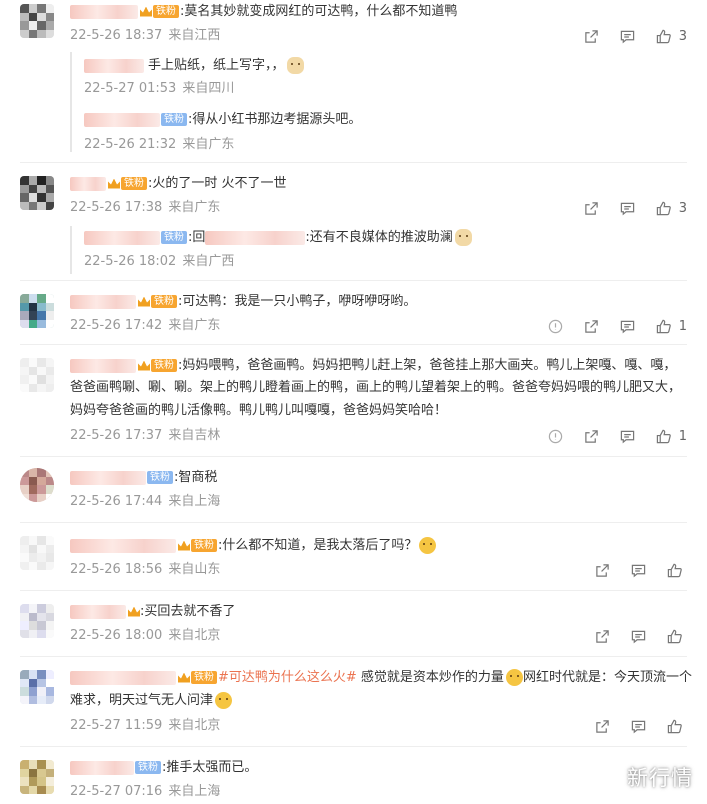  Describe the element at coordinates (116, 435) in the screenshot. I see `comment-time: 22-5-26 17:37` at that location.